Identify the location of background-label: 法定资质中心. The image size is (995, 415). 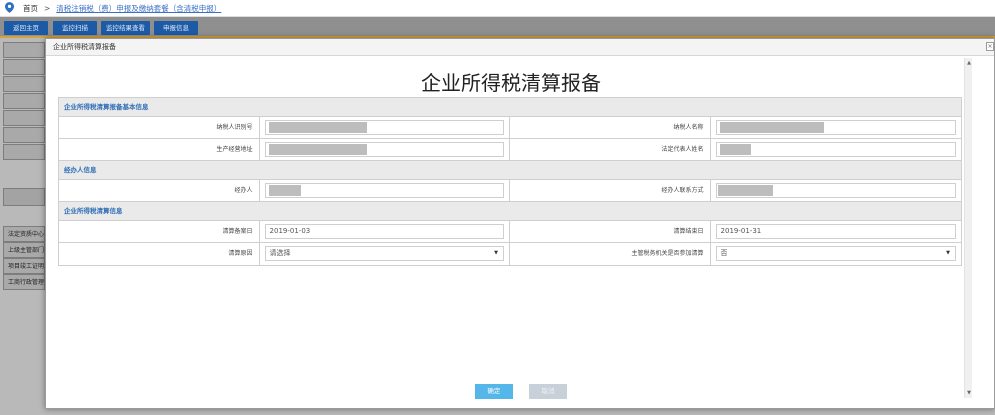
(24, 234).